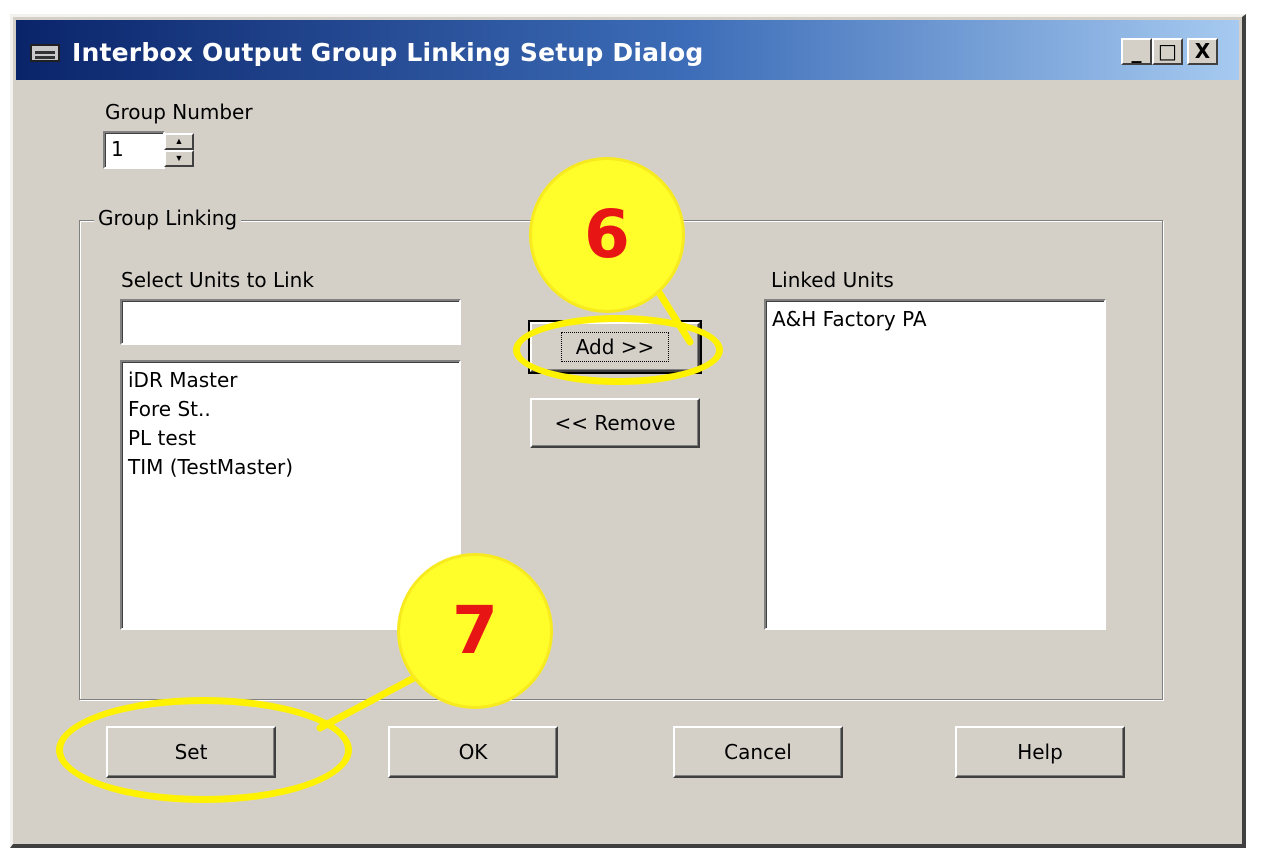 The width and height of the screenshot is (1261, 863). Describe the element at coordinates (372, 700) in the screenshot. I see `callout-7-pointer` at that location.